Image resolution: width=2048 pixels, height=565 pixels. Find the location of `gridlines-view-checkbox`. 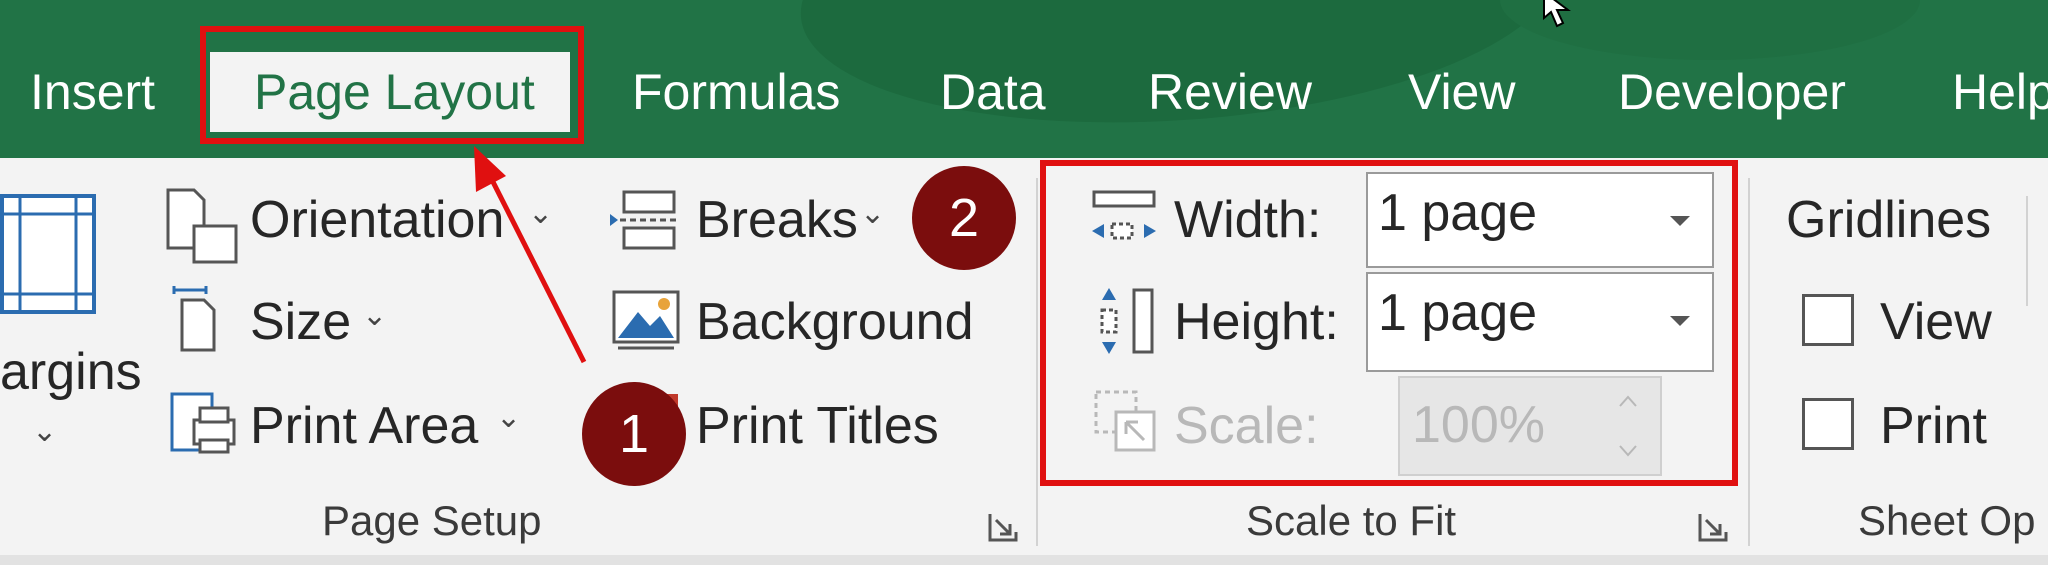

gridlines-view-checkbox is located at coordinates (1828, 320).